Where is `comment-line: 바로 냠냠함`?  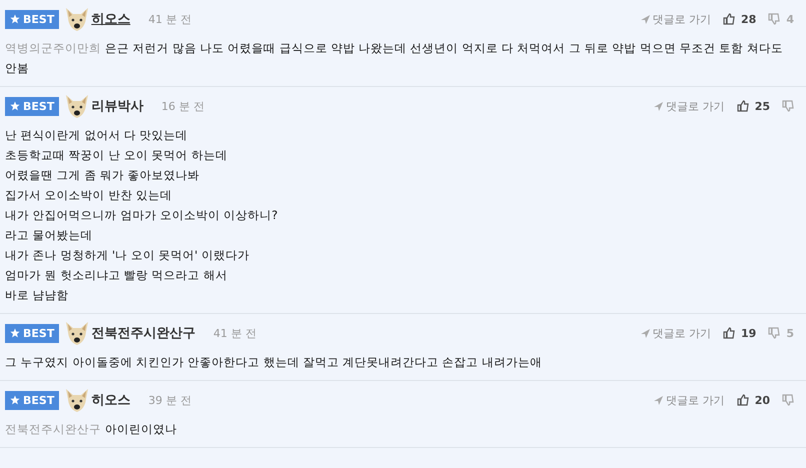
comment-line: 바로 냠냠함 is located at coordinates (37, 295).